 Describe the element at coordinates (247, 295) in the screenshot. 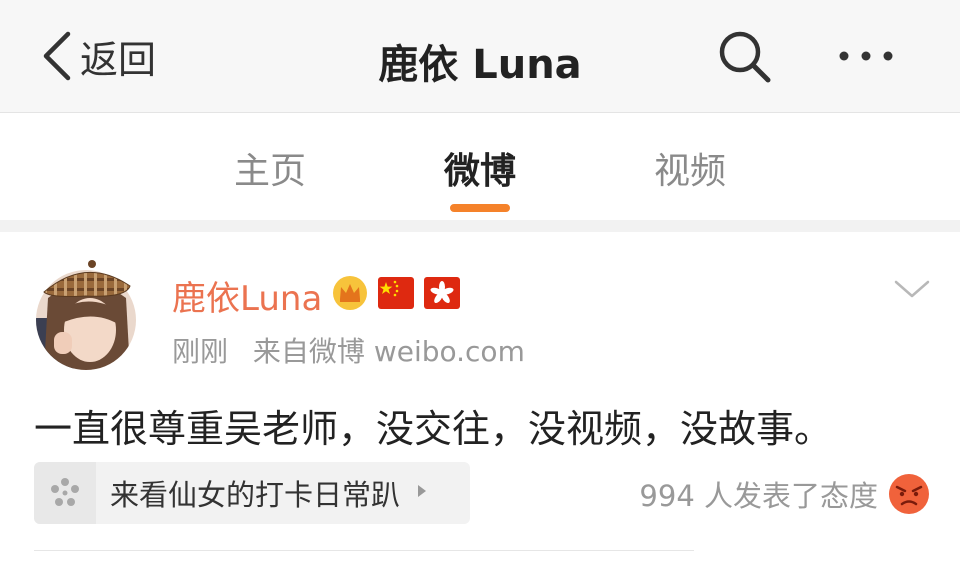

I see `username: 鹿依Luna` at that location.